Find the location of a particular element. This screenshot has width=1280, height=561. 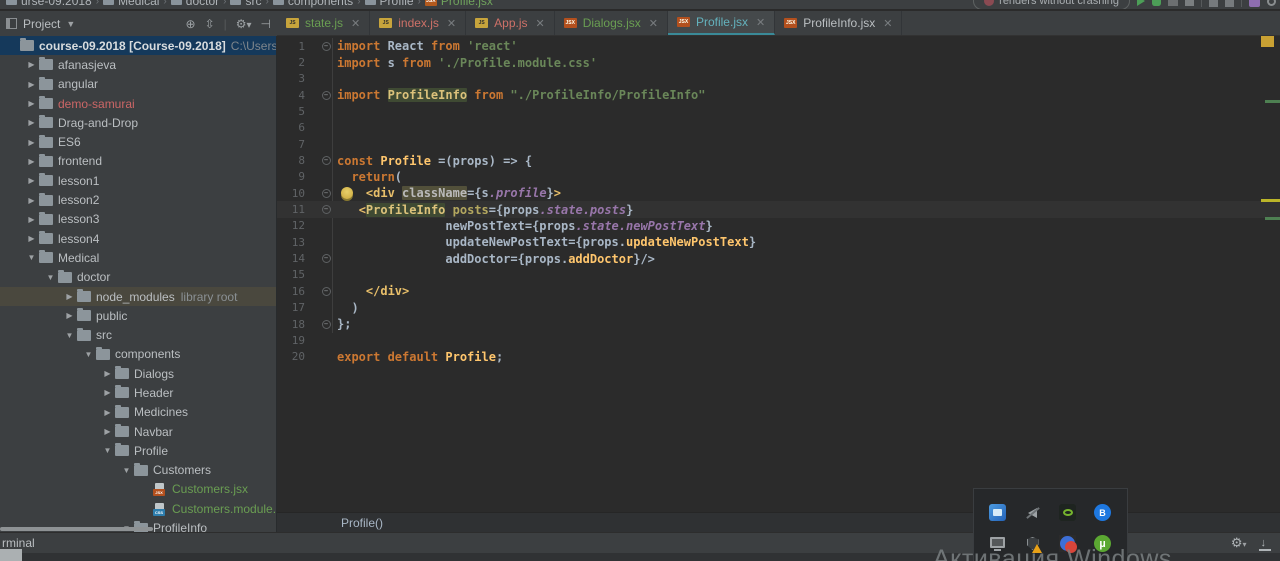

run-config-select: renders without crashing is located at coordinates (1051, 4).